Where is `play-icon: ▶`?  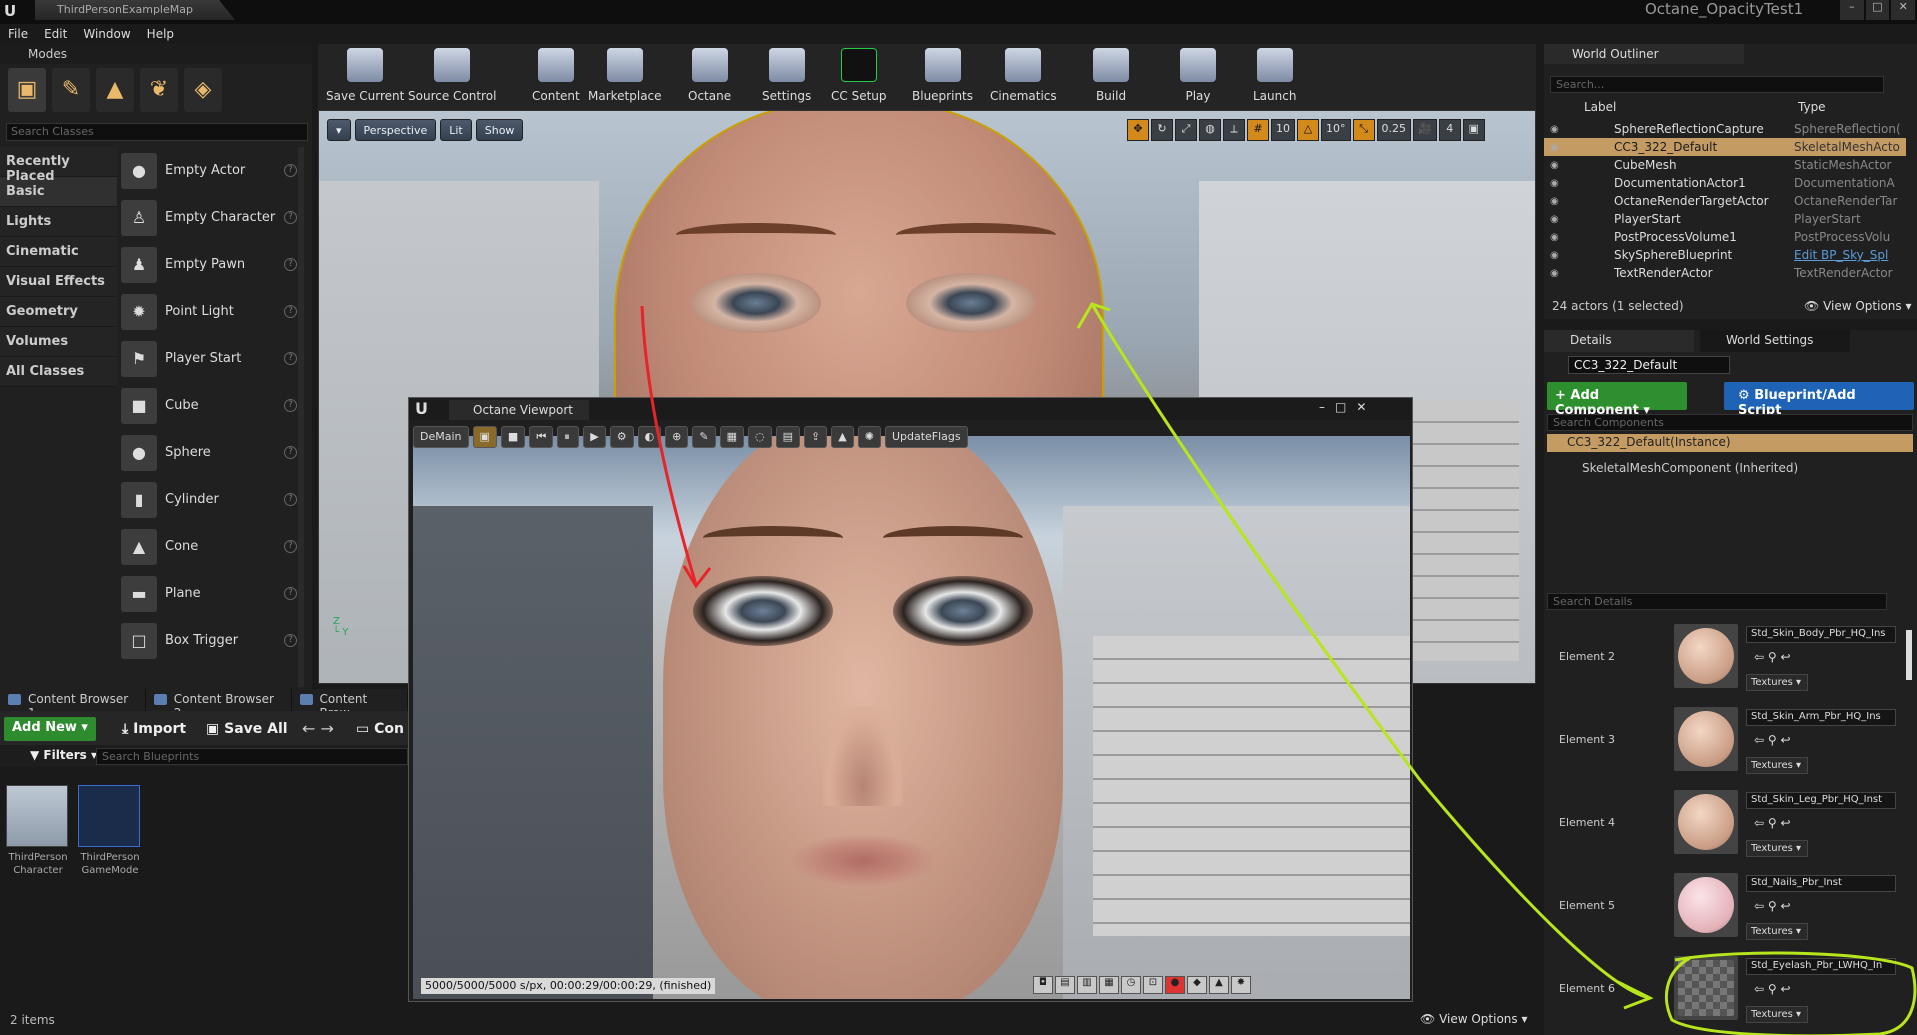 play-icon: ▶ is located at coordinates (594, 437).